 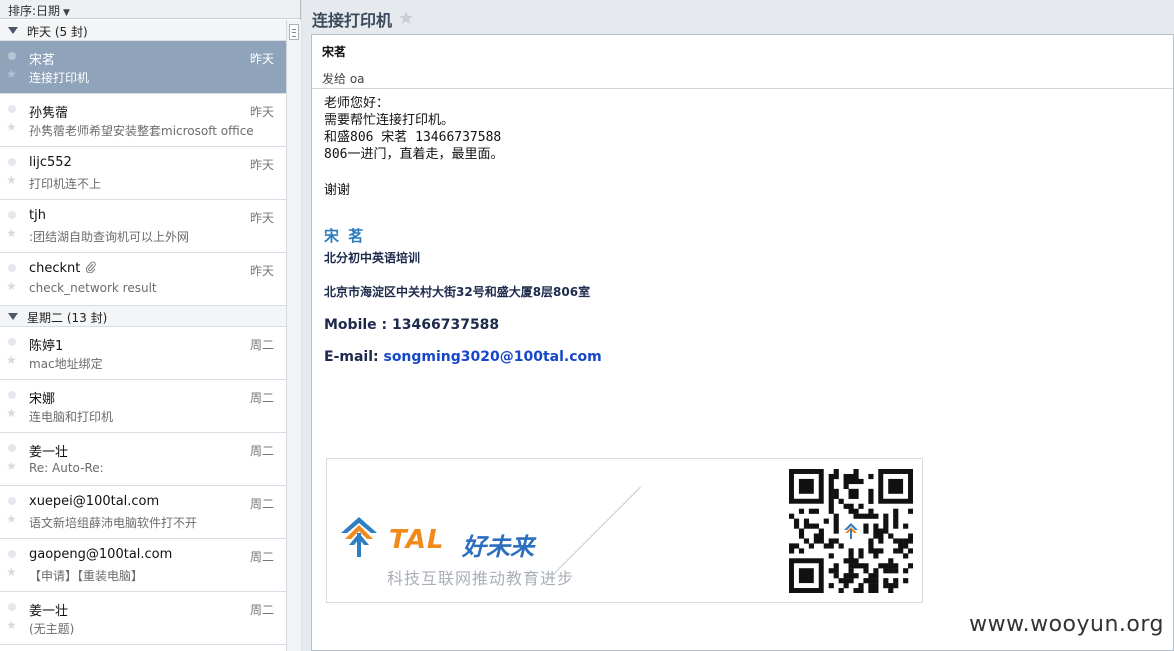 What do you see at coordinates (143, 67) in the screenshot?
I see `mail-list-item: ★ 宋茗 昨天连接打印机` at bounding box center [143, 67].